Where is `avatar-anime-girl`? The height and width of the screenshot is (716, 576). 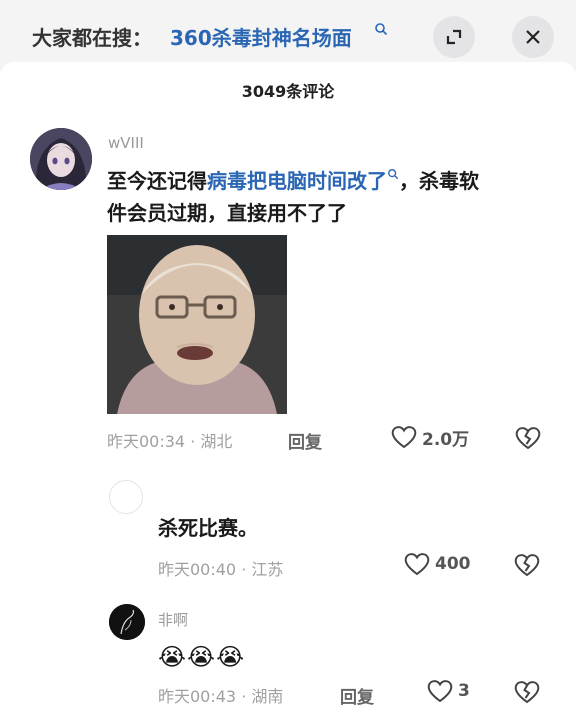
avatar-anime-girl is located at coordinates (61, 159).